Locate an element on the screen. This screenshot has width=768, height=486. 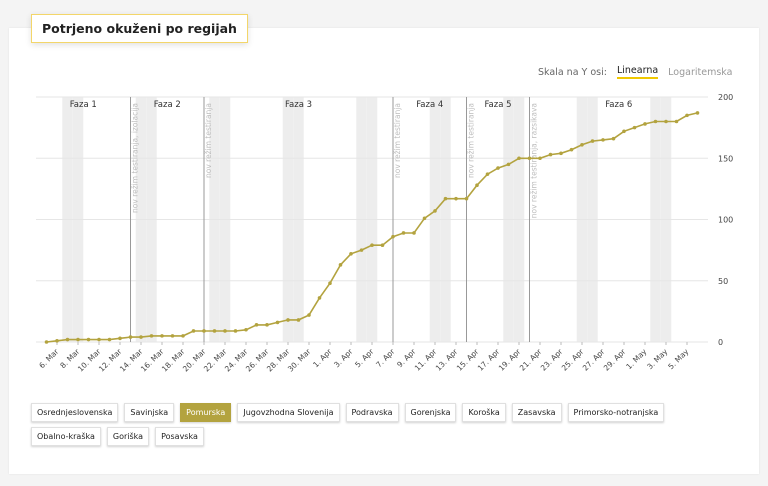
y-tick-label: 100 is located at coordinates (725, 220).